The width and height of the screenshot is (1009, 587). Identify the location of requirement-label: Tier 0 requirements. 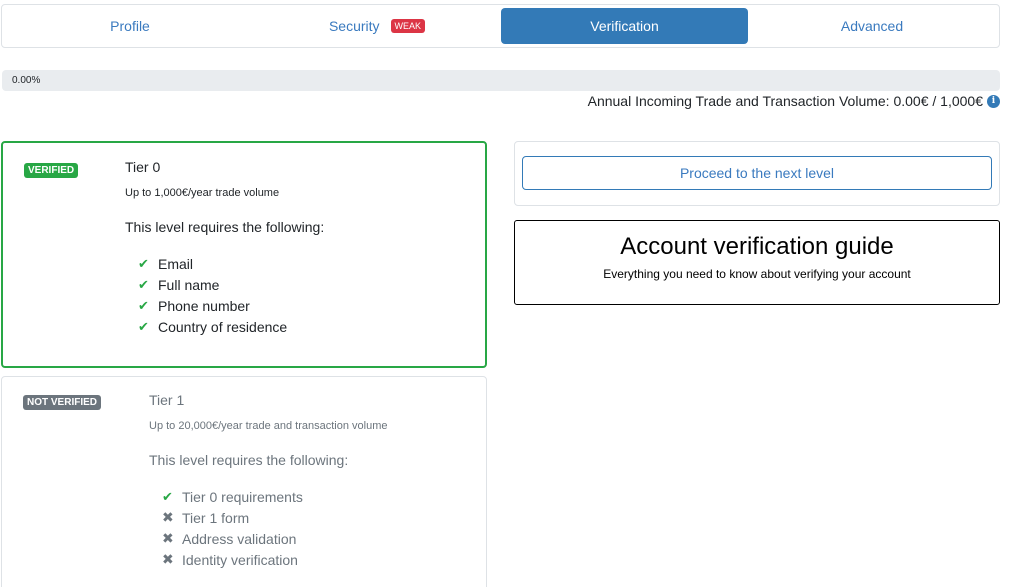
(242, 496).